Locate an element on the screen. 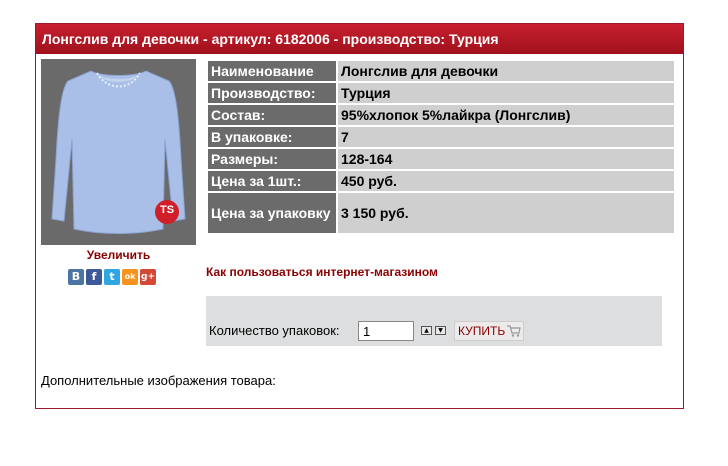  additional-images-label: Дополнительные изображения товара: is located at coordinates (158, 380).